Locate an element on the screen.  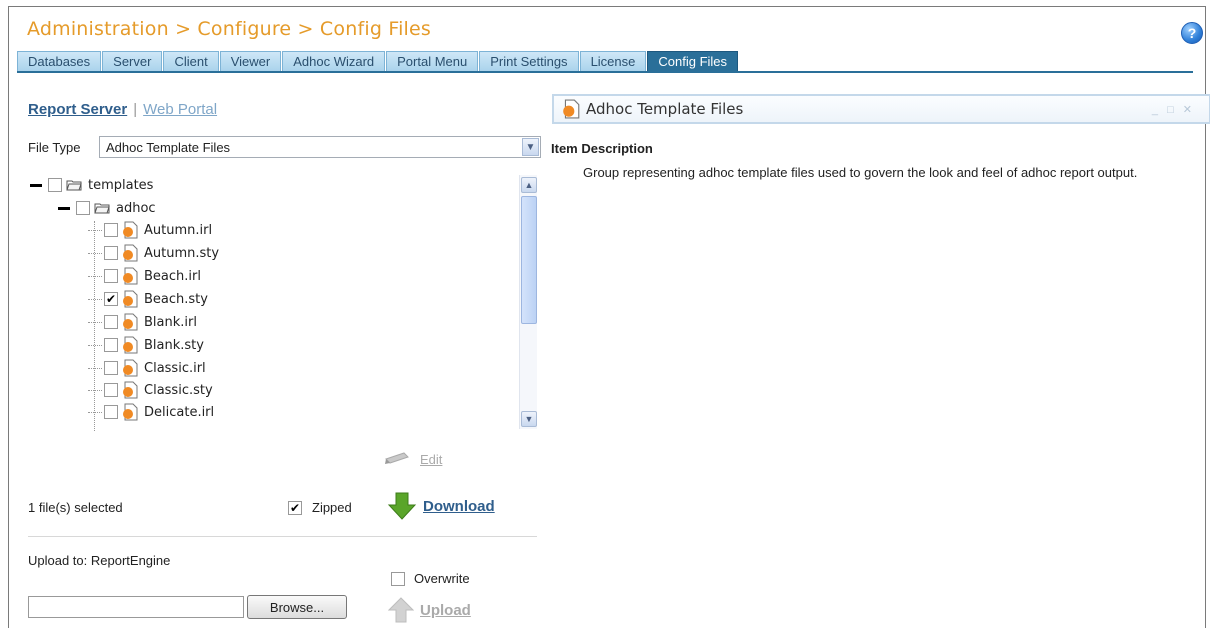
scroll-down-icon: ▼ is located at coordinates (529, 419).